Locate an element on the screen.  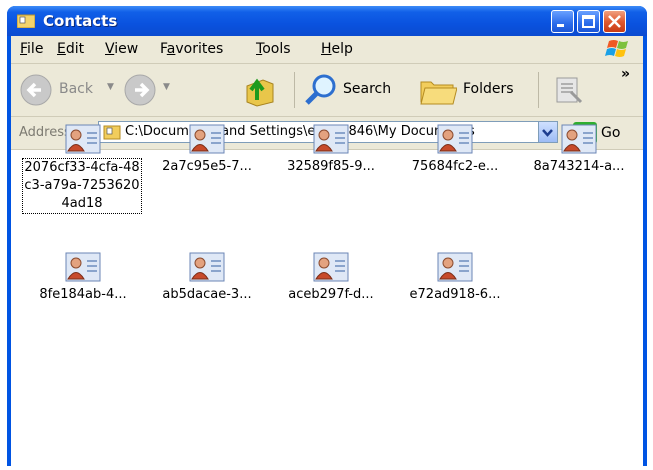
views-button is located at coordinates (571, 90).